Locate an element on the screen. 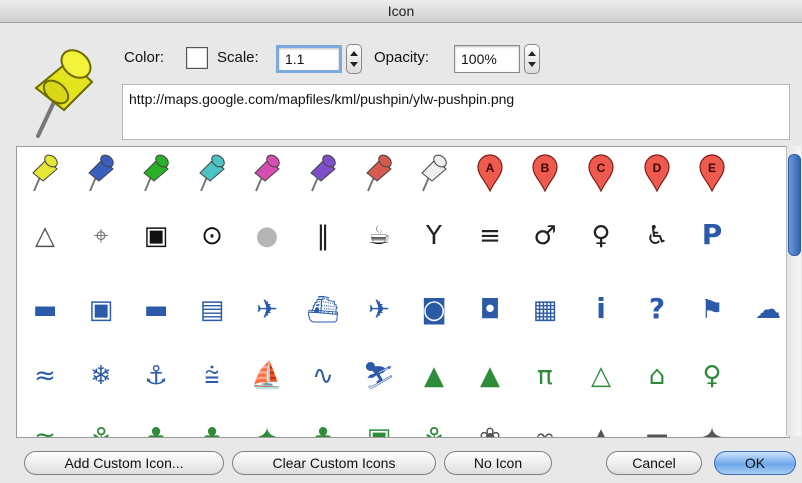 This screenshot has height=483, width=802. snow-shower-icon: ☁ is located at coordinates (768, 309).